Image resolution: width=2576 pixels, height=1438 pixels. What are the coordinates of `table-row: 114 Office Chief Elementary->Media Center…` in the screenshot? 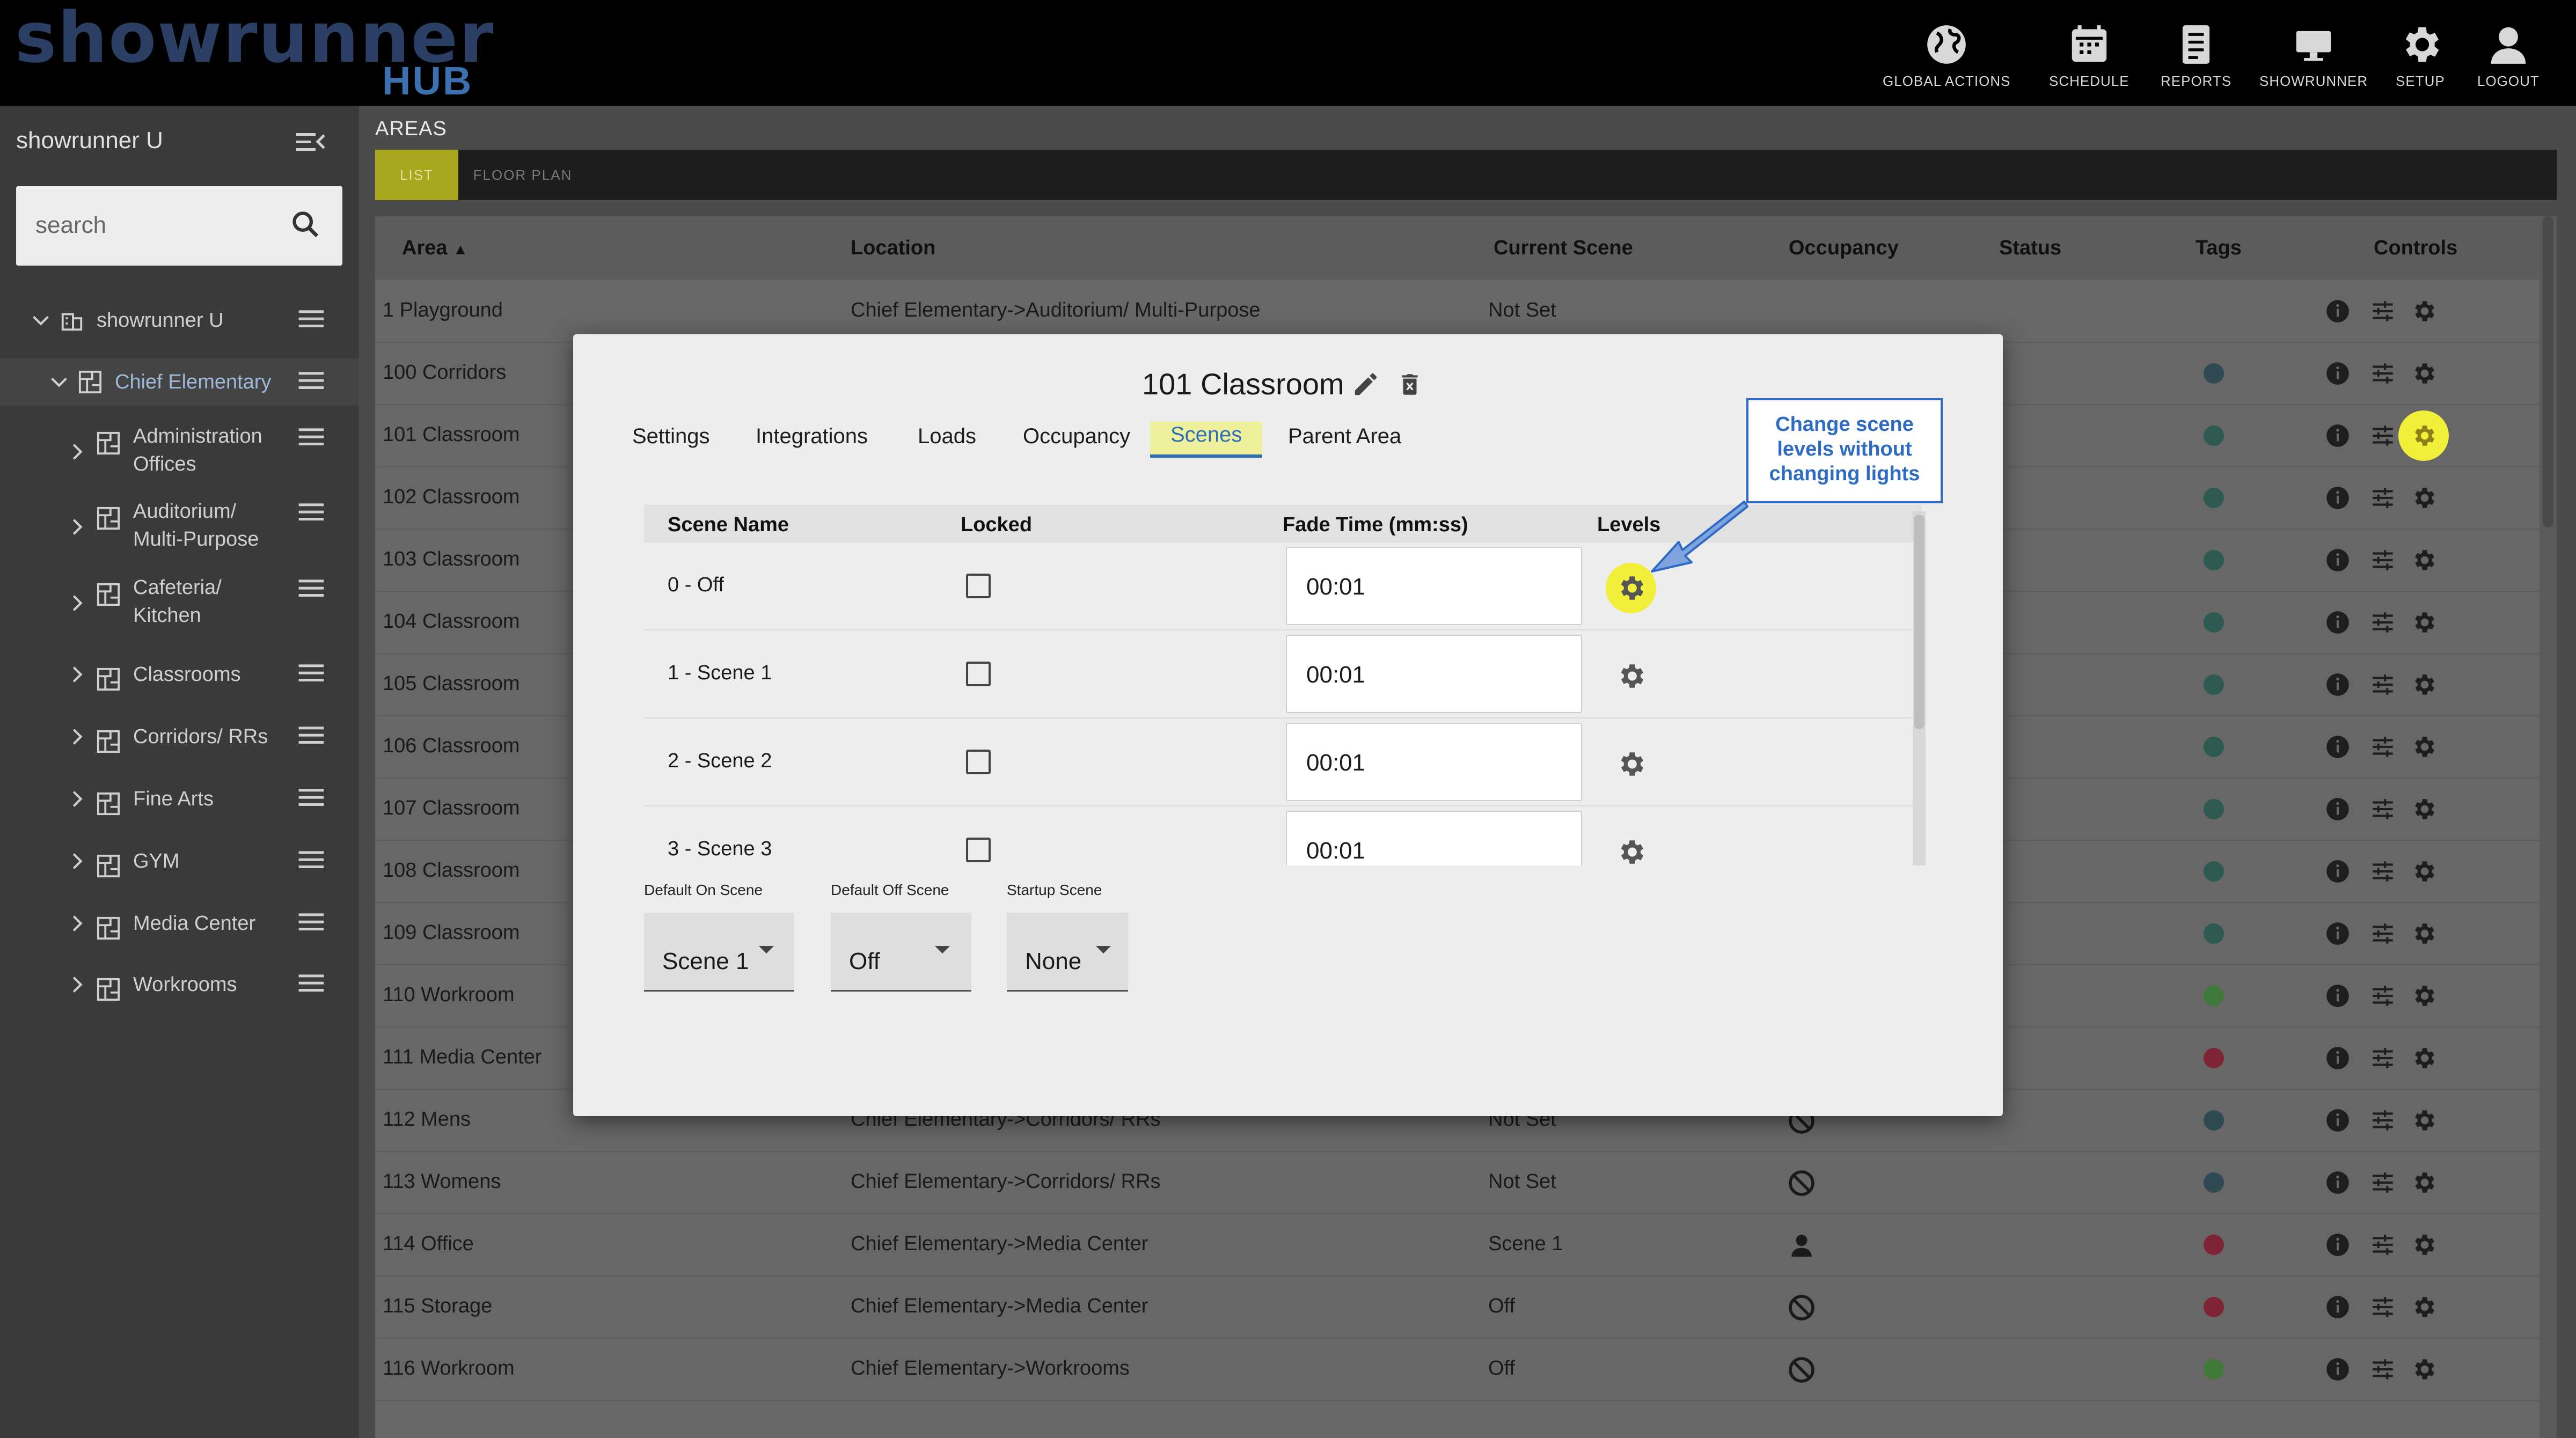 It's located at (1459, 1244).